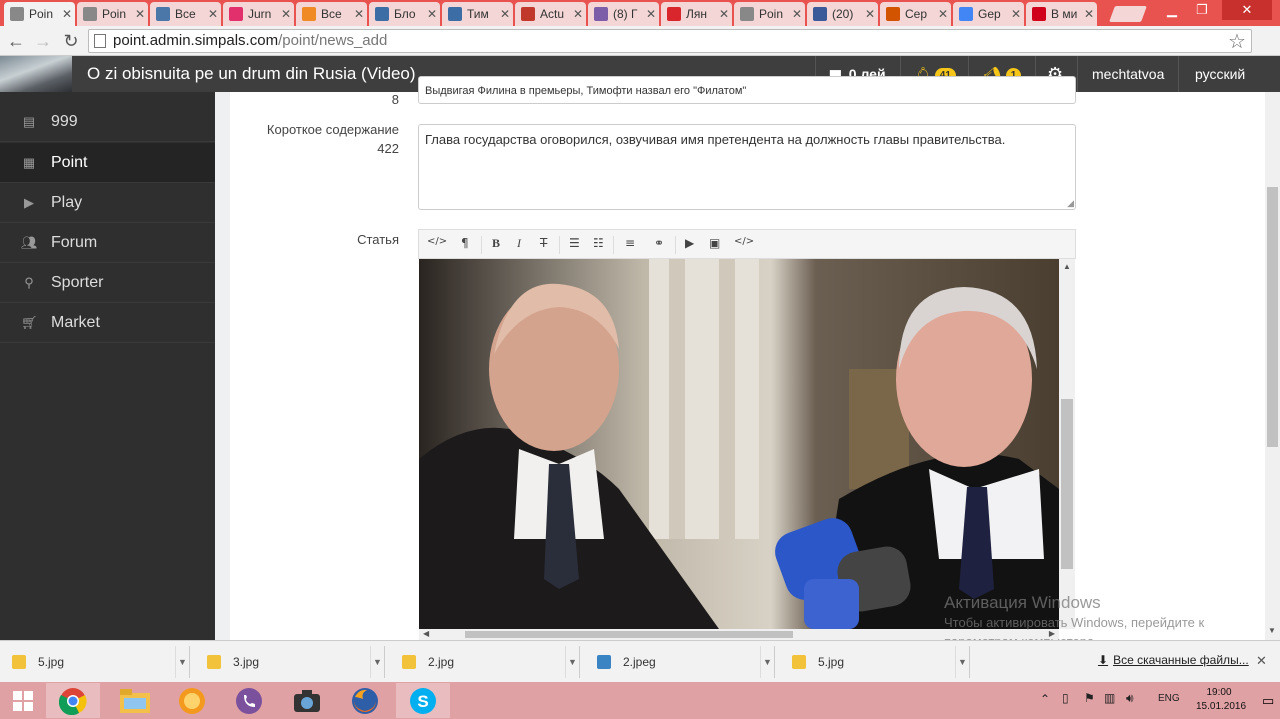  What do you see at coordinates (714, 243) in the screenshot?
I see `image-button: ▣` at bounding box center [714, 243].